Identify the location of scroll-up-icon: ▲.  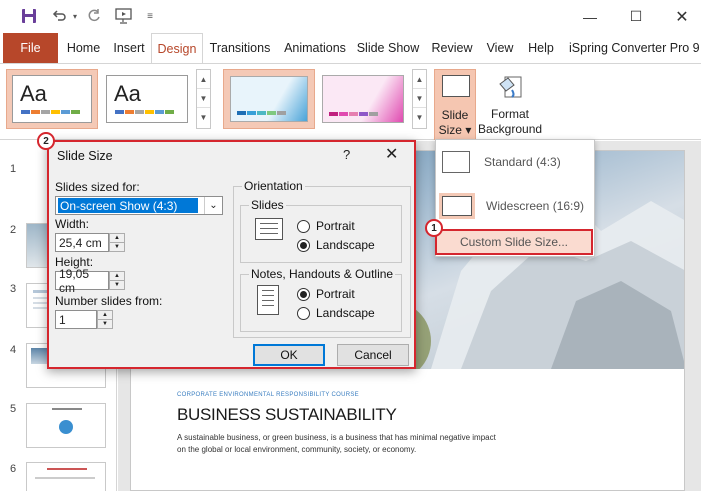
(203, 79).